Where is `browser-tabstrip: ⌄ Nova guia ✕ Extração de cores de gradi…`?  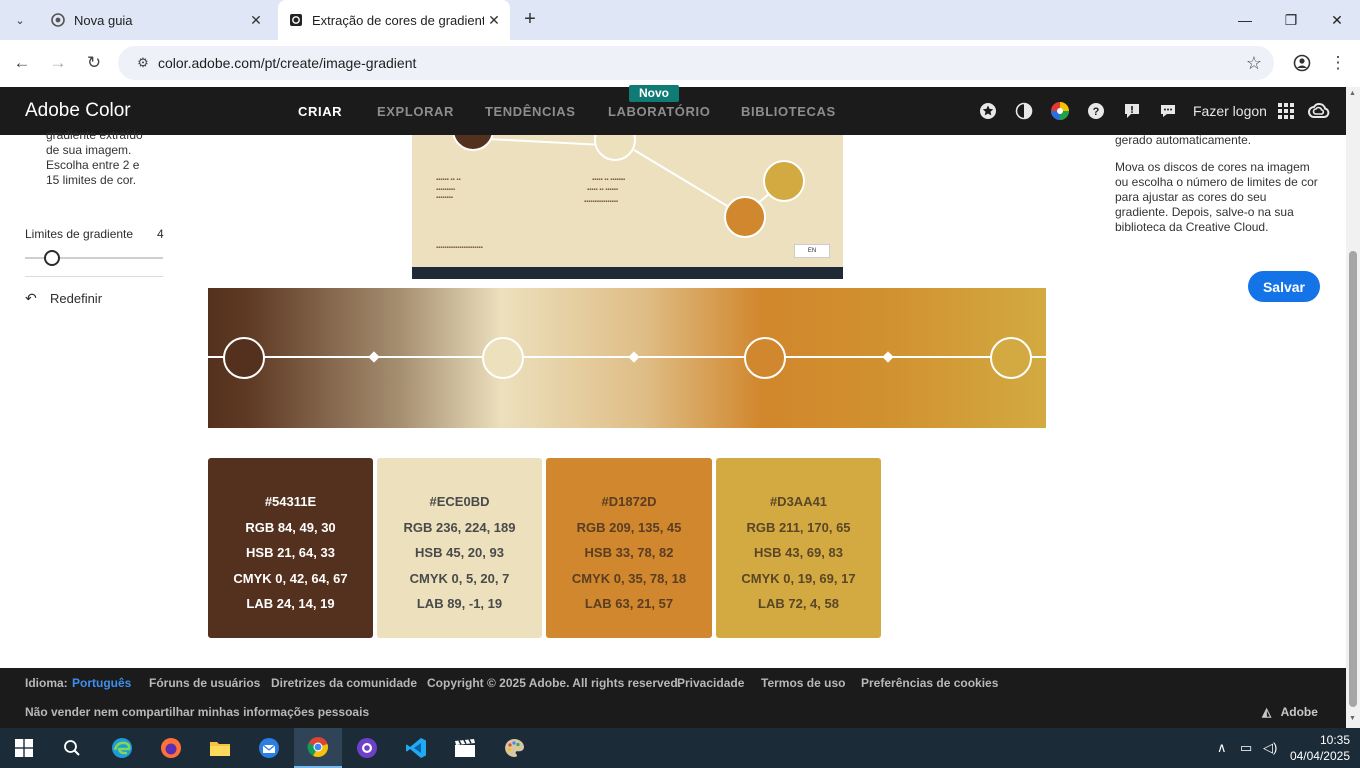 browser-tabstrip: ⌄ Nova guia ✕ Extração de cores de gradi… is located at coordinates (680, 20).